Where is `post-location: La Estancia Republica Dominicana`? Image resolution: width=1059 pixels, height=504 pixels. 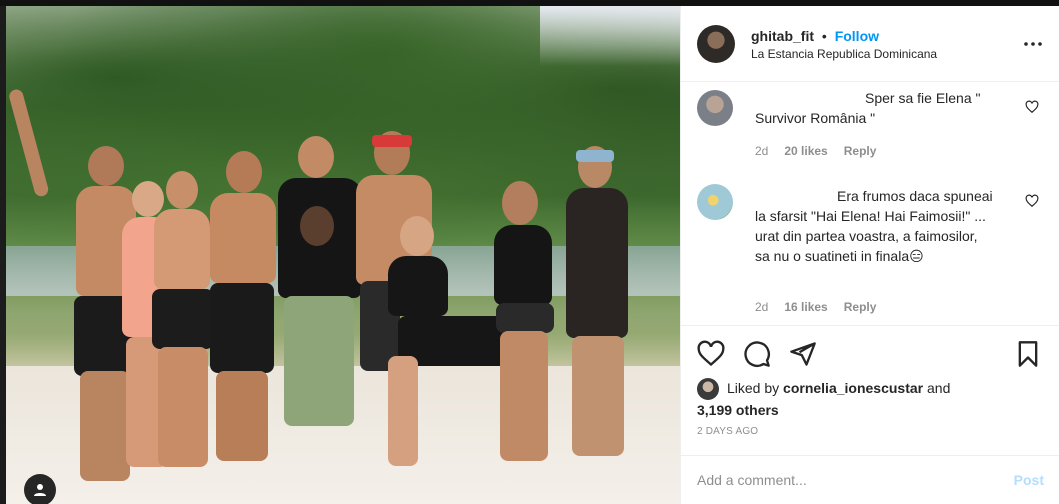 post-location: La Estancia Republica Dominicana is located at coordinates (886, 54).